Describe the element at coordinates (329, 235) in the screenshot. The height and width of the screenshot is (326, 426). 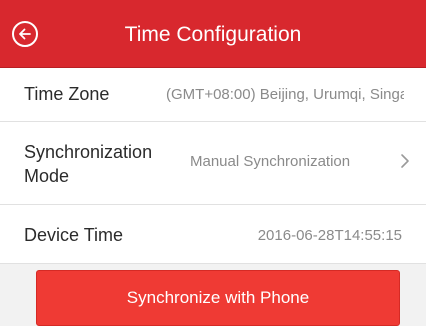
I see `device-time-value: 2016-06-28T14:55:15` at that location.